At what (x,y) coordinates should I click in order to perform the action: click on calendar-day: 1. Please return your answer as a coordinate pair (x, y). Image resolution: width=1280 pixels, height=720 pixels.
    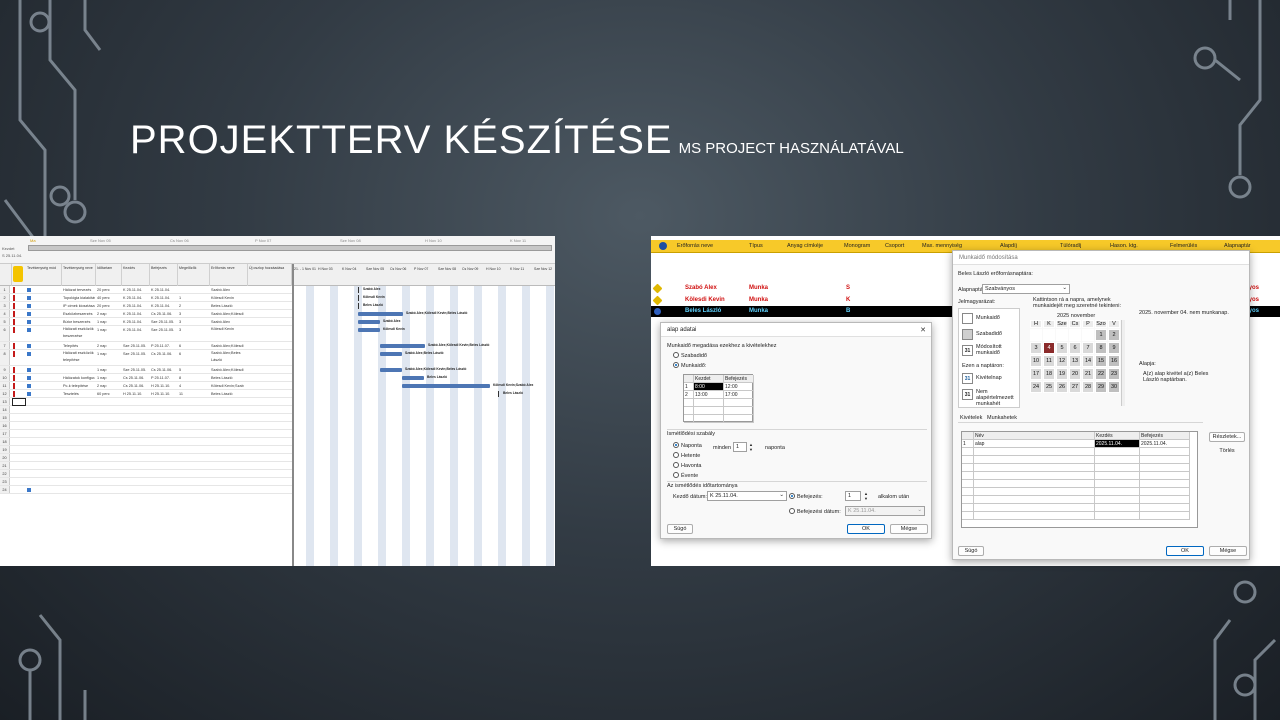
    Looking at the image, I should click on (1101, 335).